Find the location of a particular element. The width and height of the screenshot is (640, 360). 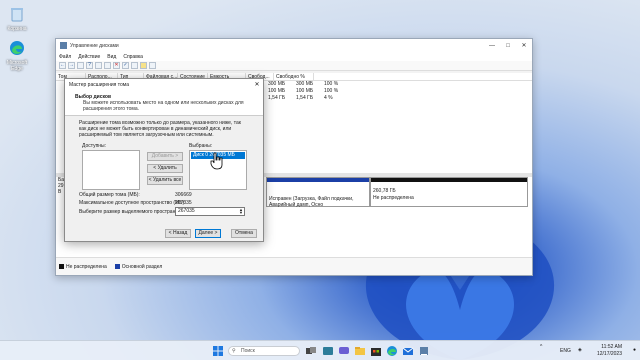

menu-help: Справка is located at coordinates (133, 57).